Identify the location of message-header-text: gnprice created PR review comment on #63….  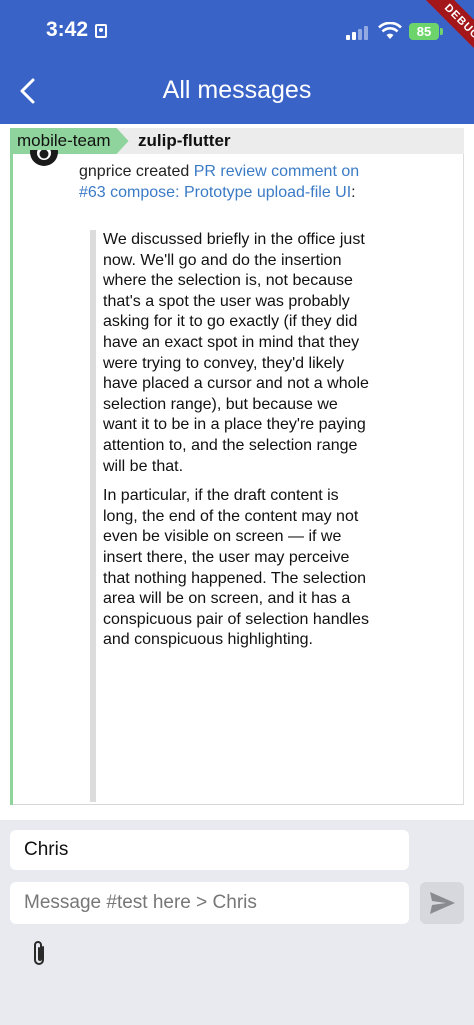
(229, 182).